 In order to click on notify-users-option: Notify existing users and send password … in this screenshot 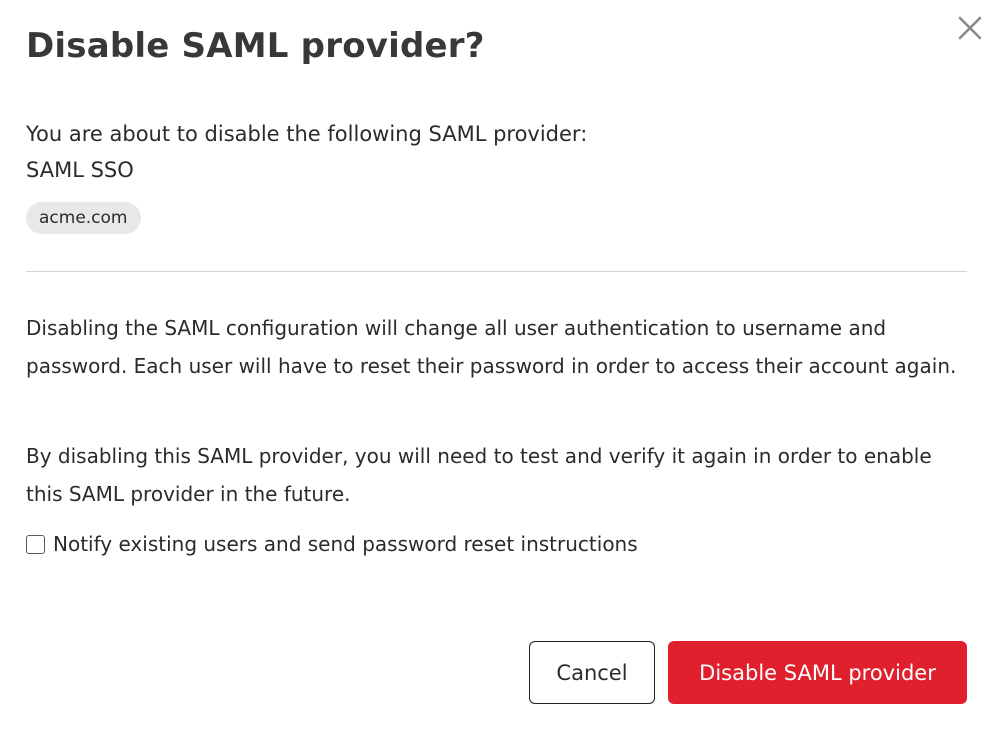, I will do `click(332, 544)`.